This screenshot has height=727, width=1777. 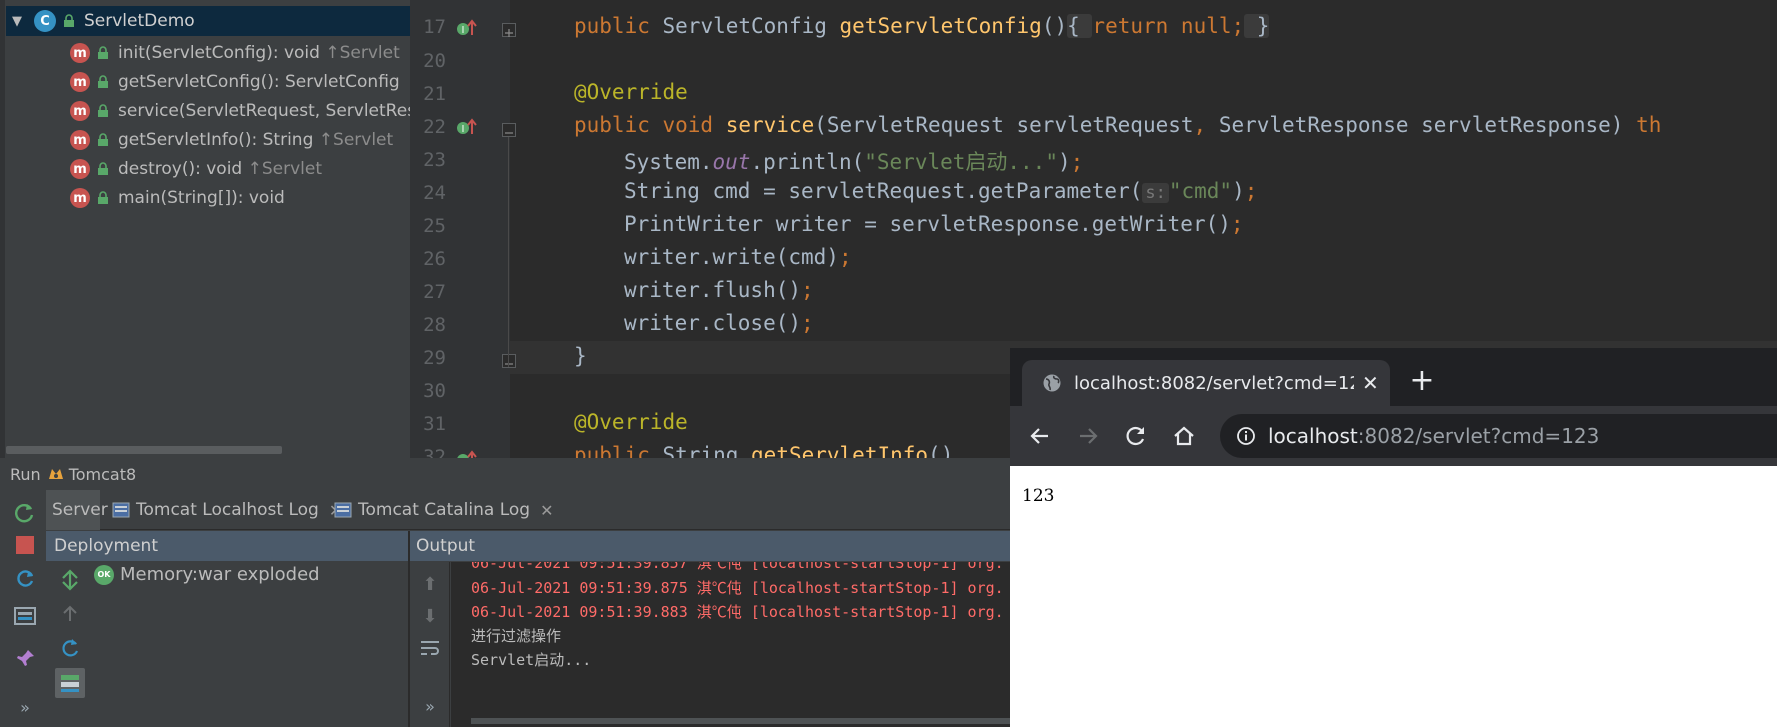 I want to click on folded-region: {, so click(x=1080, y=26).